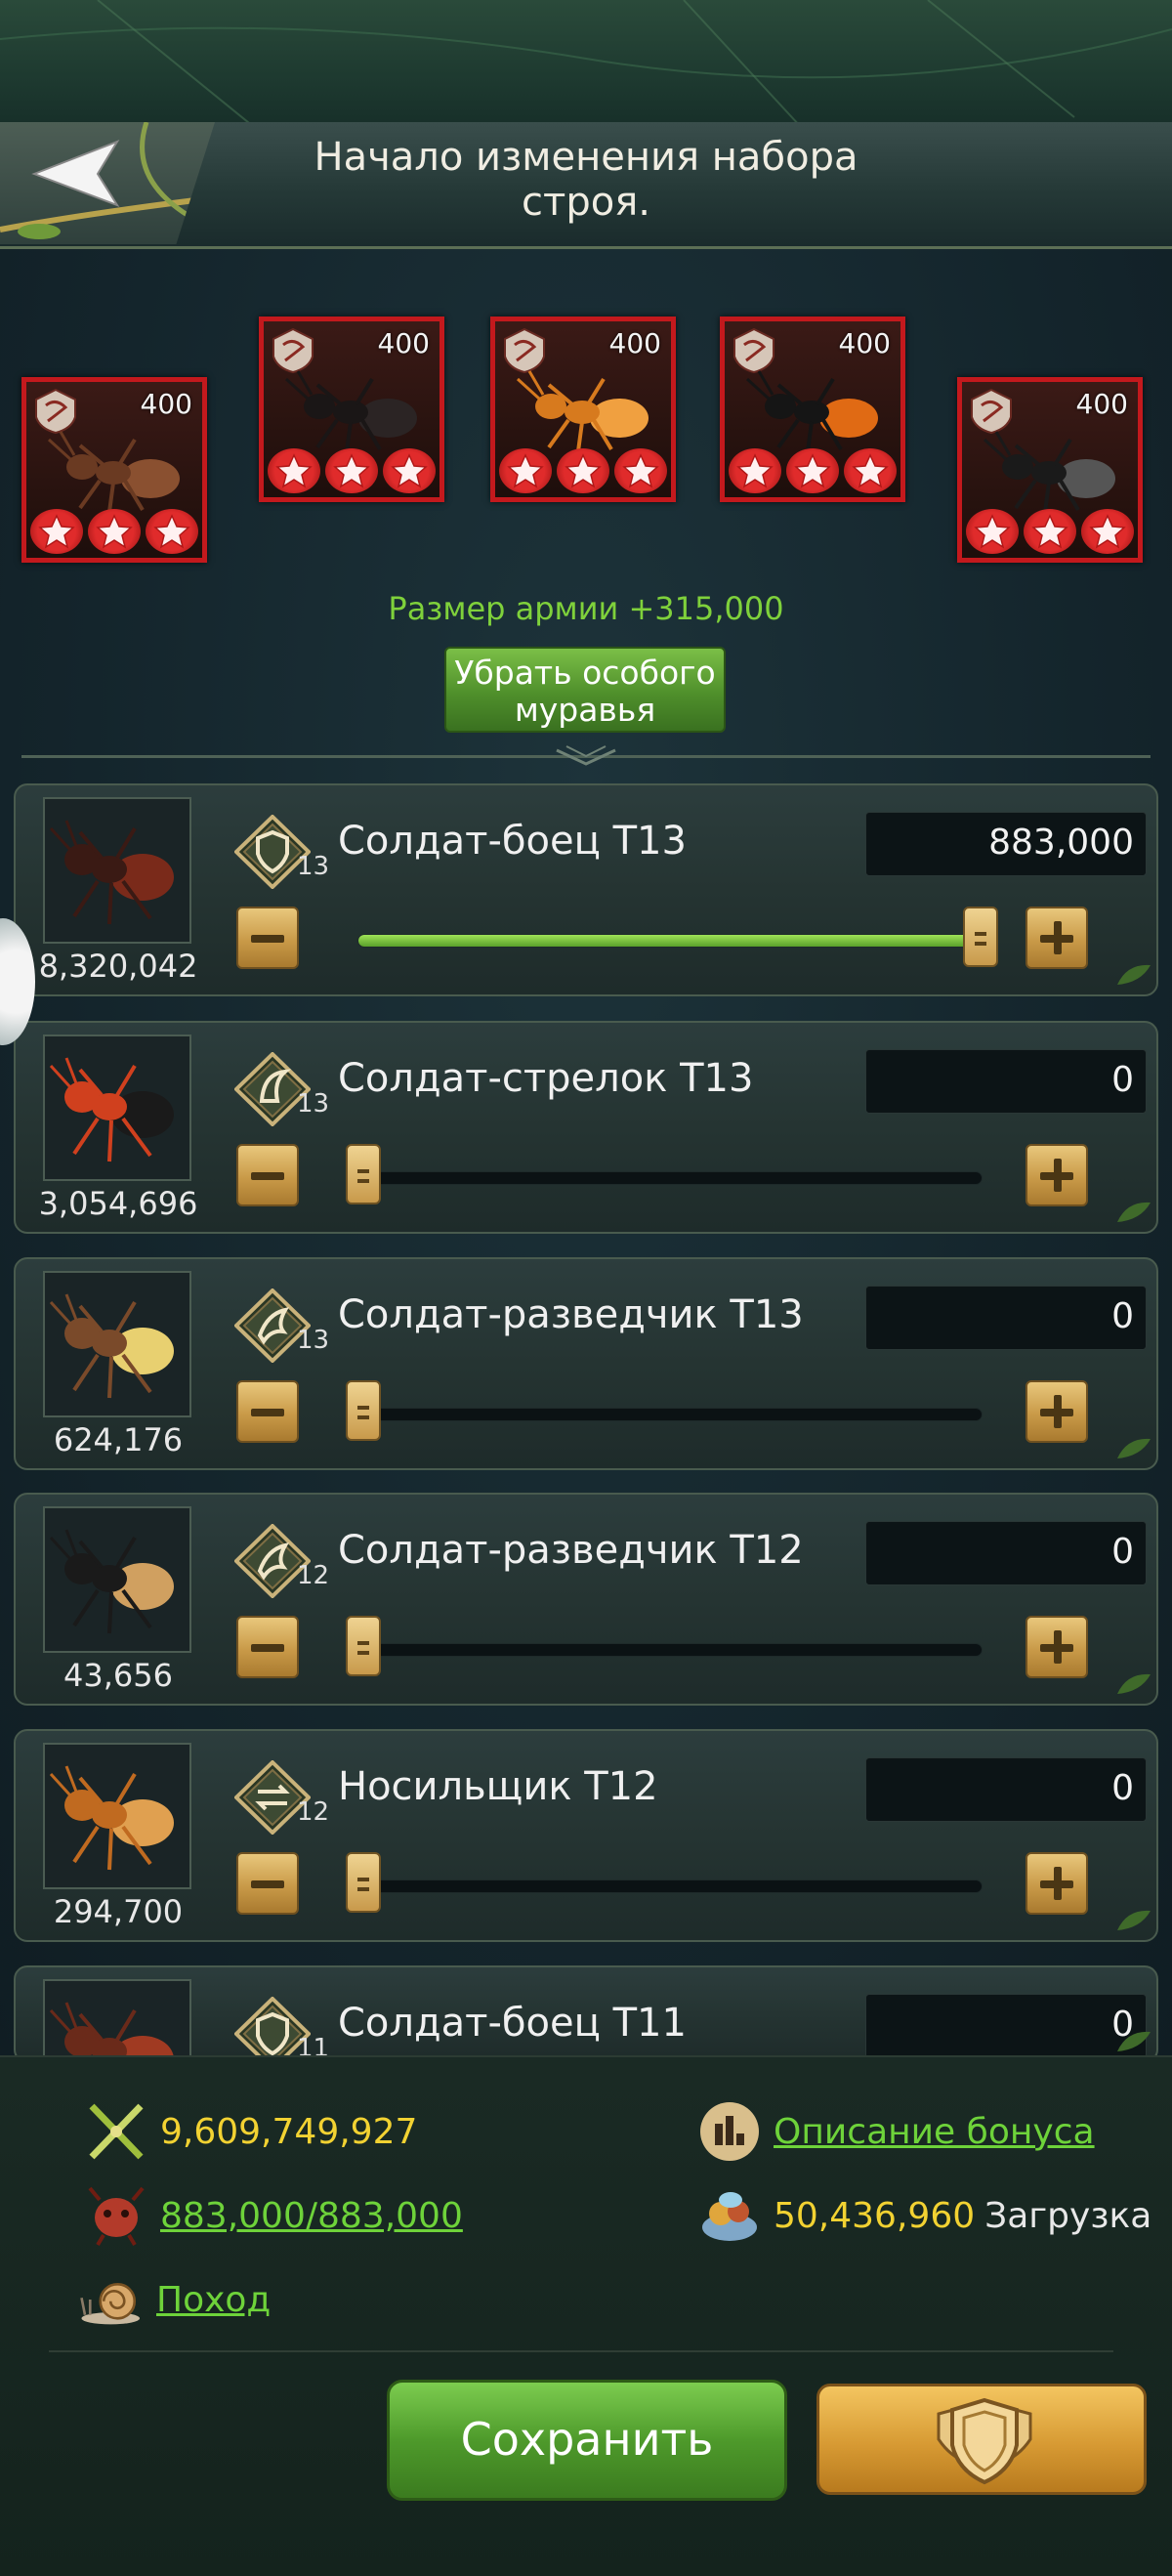 This screenshot has height=2576, width=1172. What do you see at coordinates (1068, 2215) in the screenshot?
I see `load-label: Загрузка` at bounding box center [1068, 2215].